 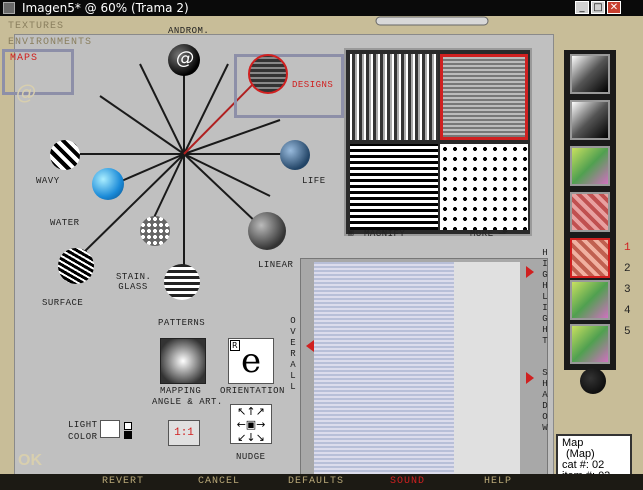 I want to click on ratio-button: 1:1, so click(x=184, y=433).